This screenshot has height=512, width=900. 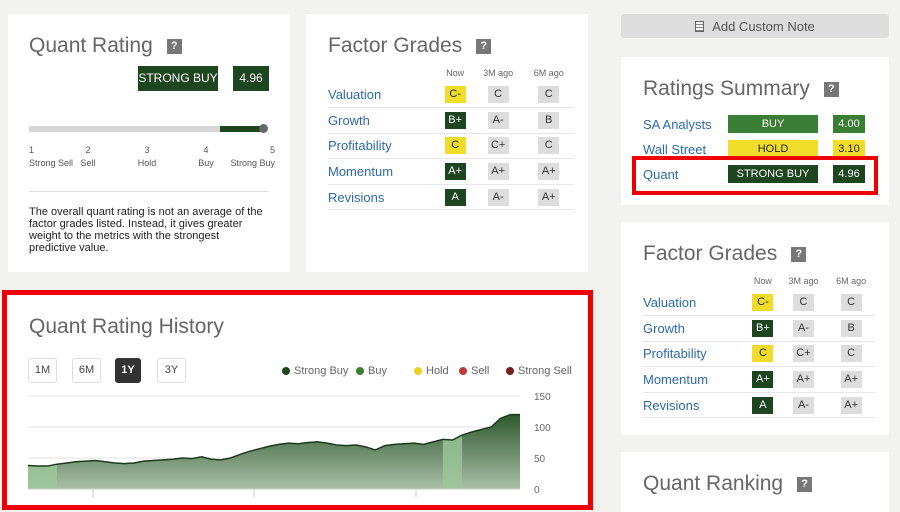 What do you see at coordinates (755, 26) in the screenshot?
I see `add-custom-note-button: Add Custom Note` at bounding box center [755, 26].